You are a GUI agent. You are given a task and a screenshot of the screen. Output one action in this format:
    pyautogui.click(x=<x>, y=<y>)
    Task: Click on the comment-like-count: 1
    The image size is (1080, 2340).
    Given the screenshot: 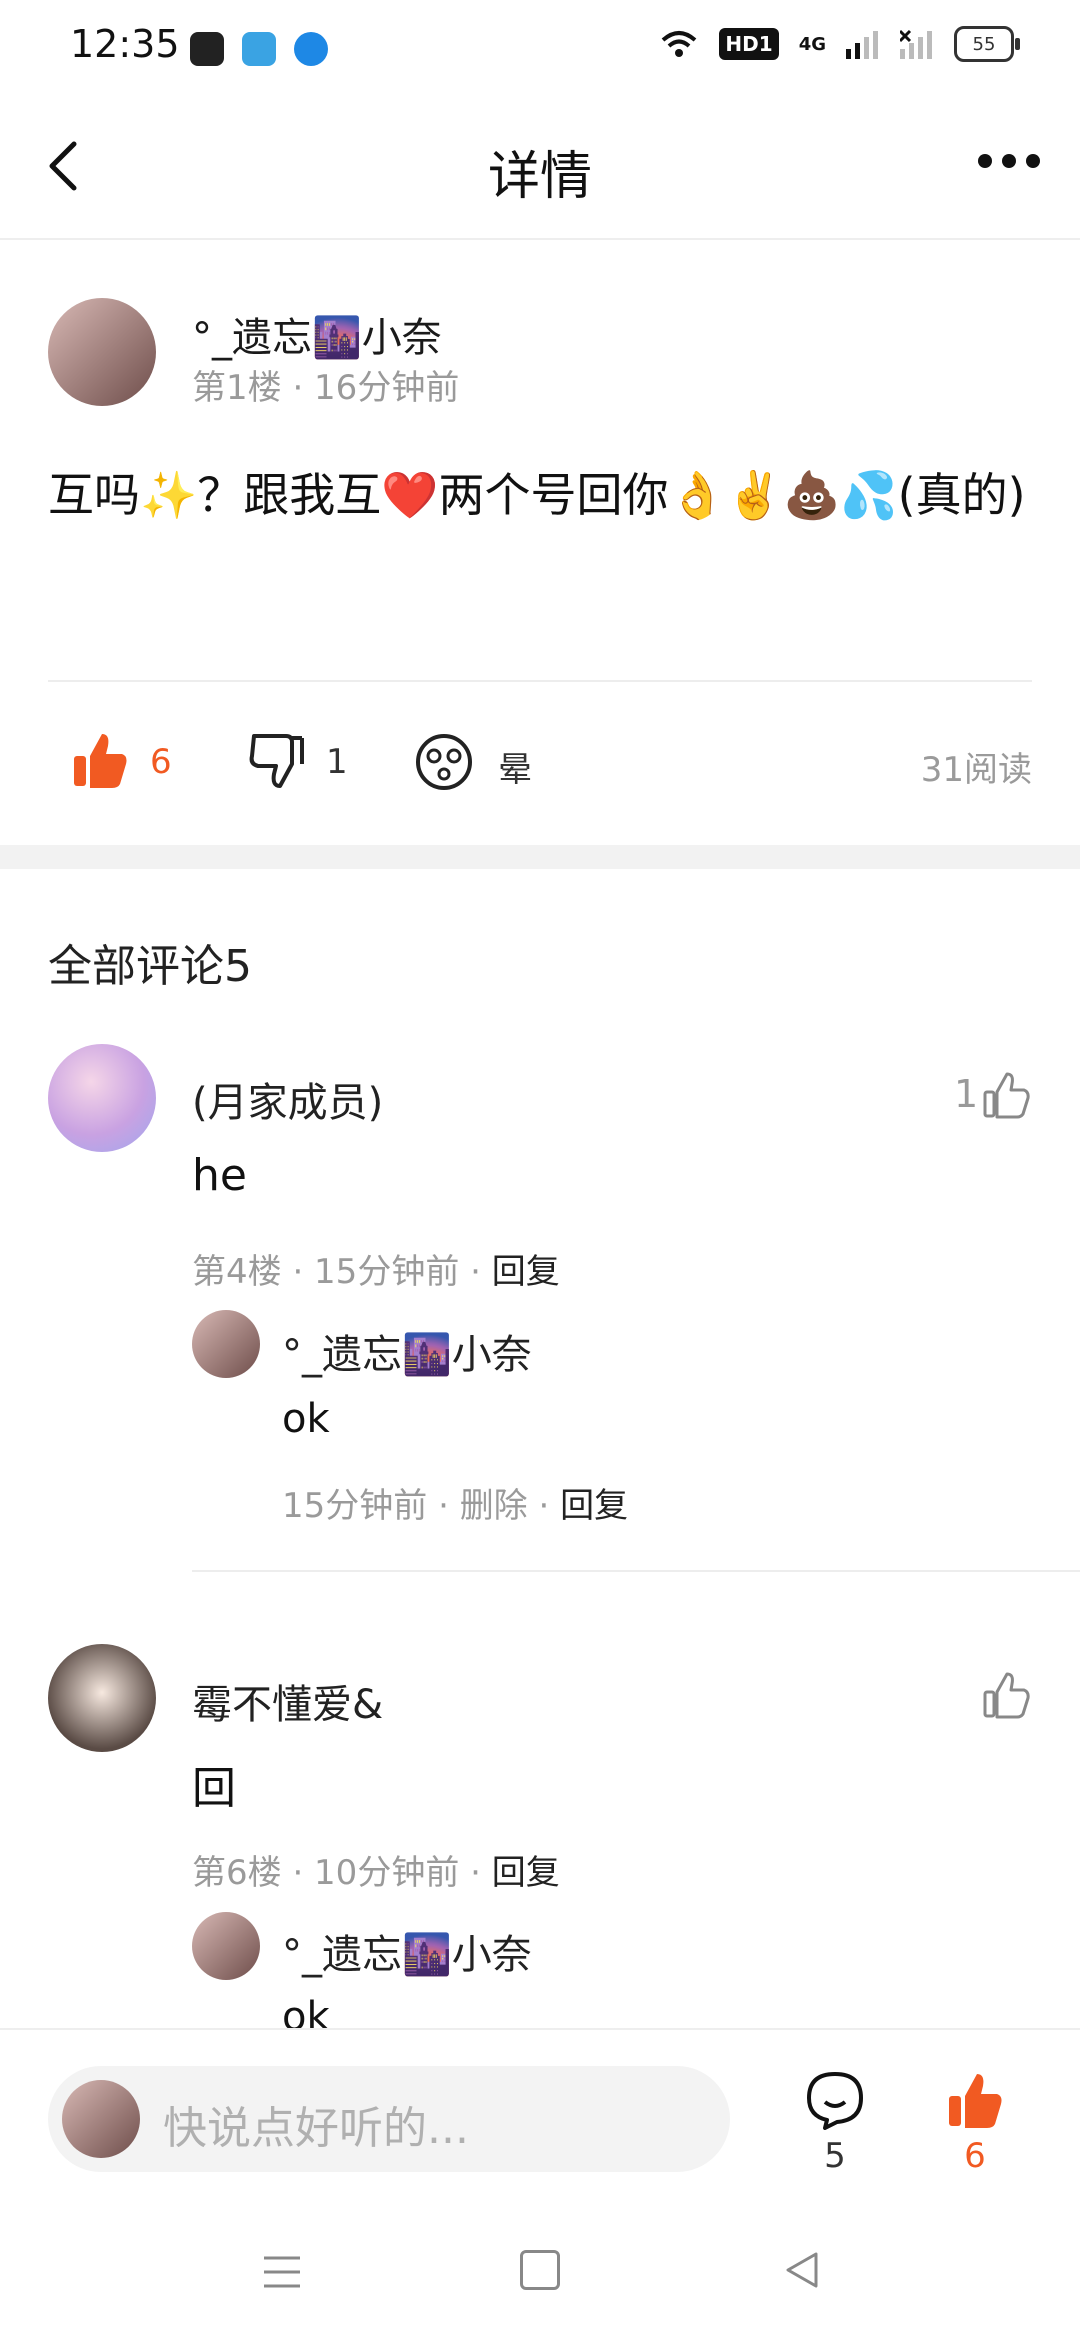 What is the action you would take?
    pyautogui.click(x=966, y=1094)
    